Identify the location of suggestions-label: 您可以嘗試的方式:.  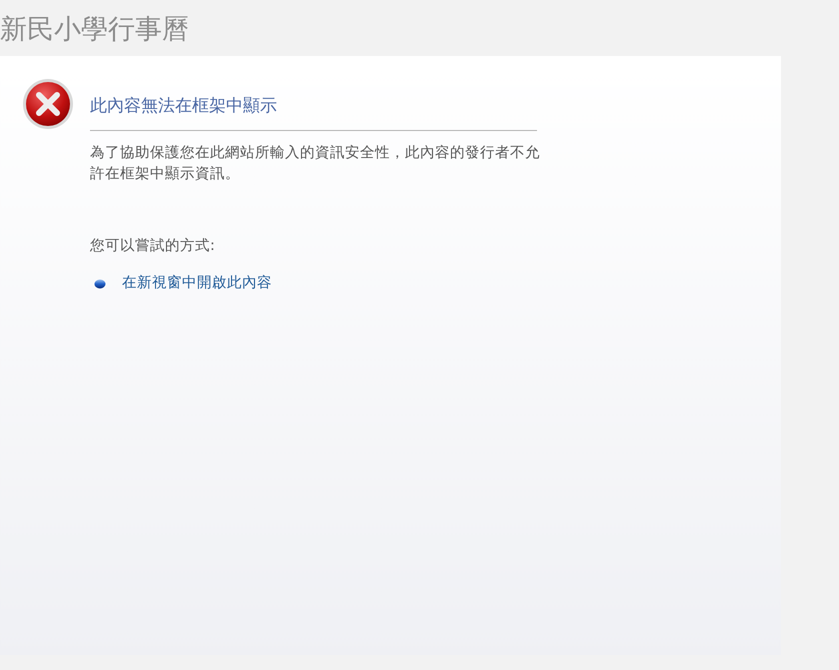
(153, 246).